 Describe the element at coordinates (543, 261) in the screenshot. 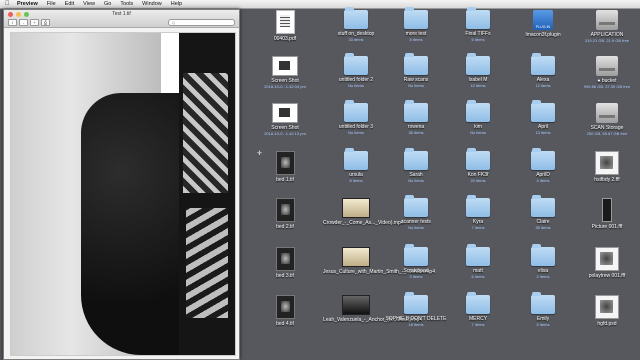

I see `desktop-item: elisa 2 items` at that location.